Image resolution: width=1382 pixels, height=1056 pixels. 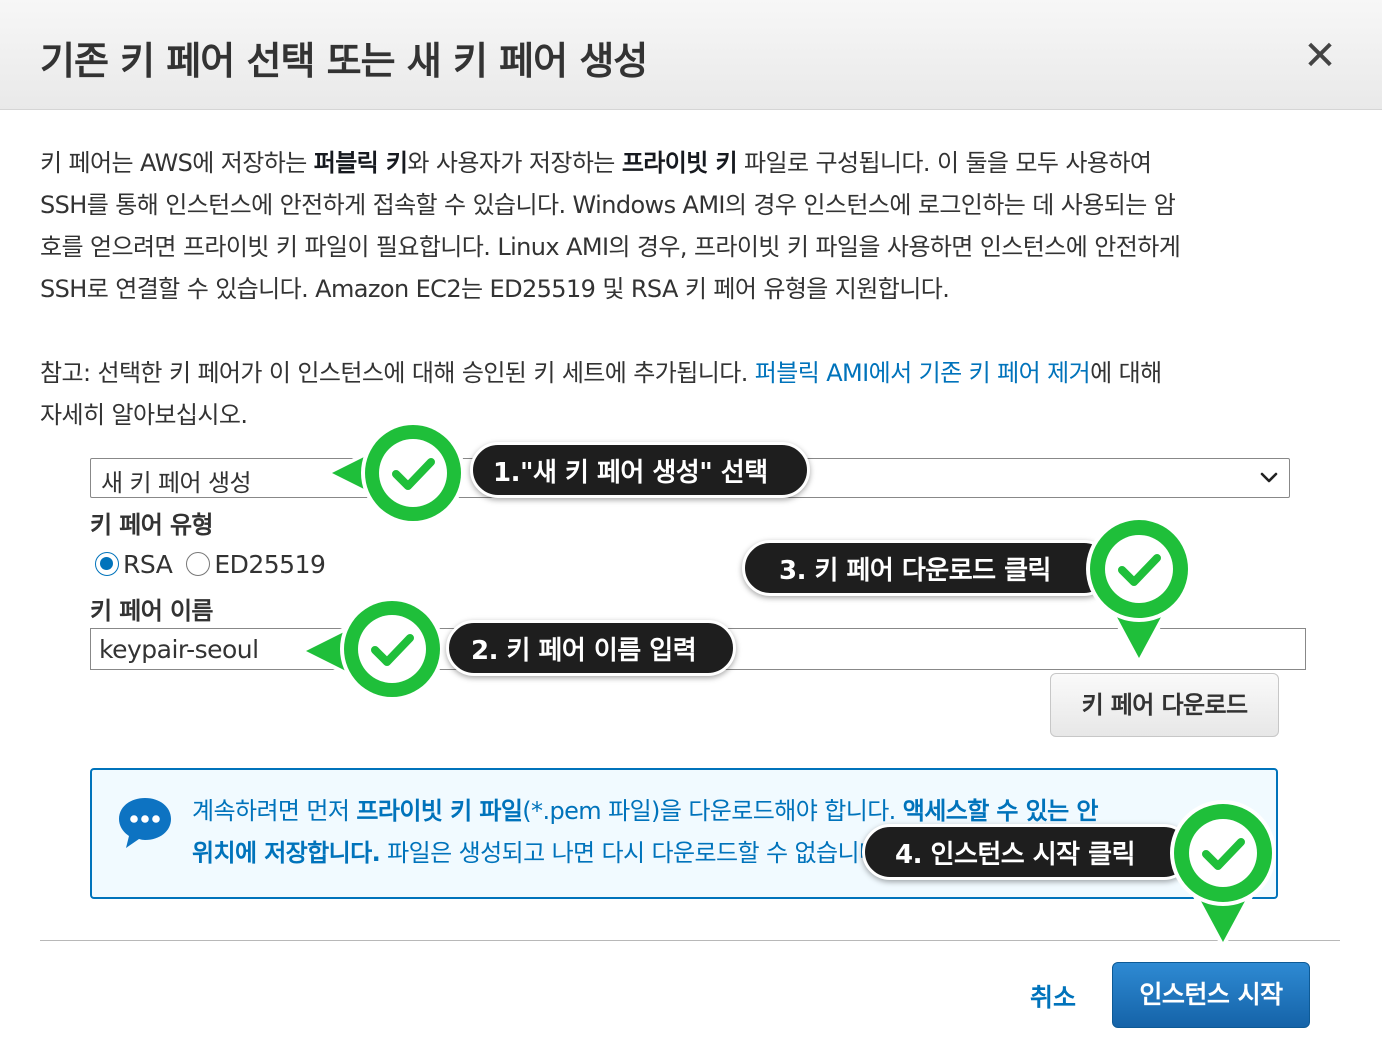 I want to click on launch-instances-button: 인스턴스 시작, so click(x=1211, y=995).